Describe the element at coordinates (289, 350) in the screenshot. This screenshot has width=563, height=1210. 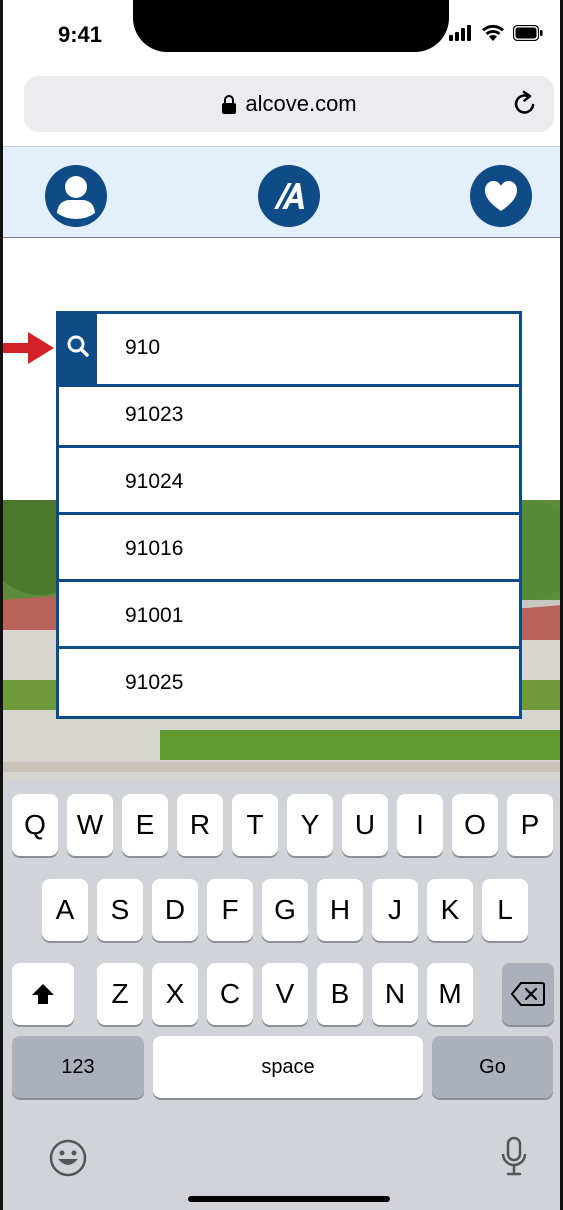
I see `search-field-row: 910` at that location.